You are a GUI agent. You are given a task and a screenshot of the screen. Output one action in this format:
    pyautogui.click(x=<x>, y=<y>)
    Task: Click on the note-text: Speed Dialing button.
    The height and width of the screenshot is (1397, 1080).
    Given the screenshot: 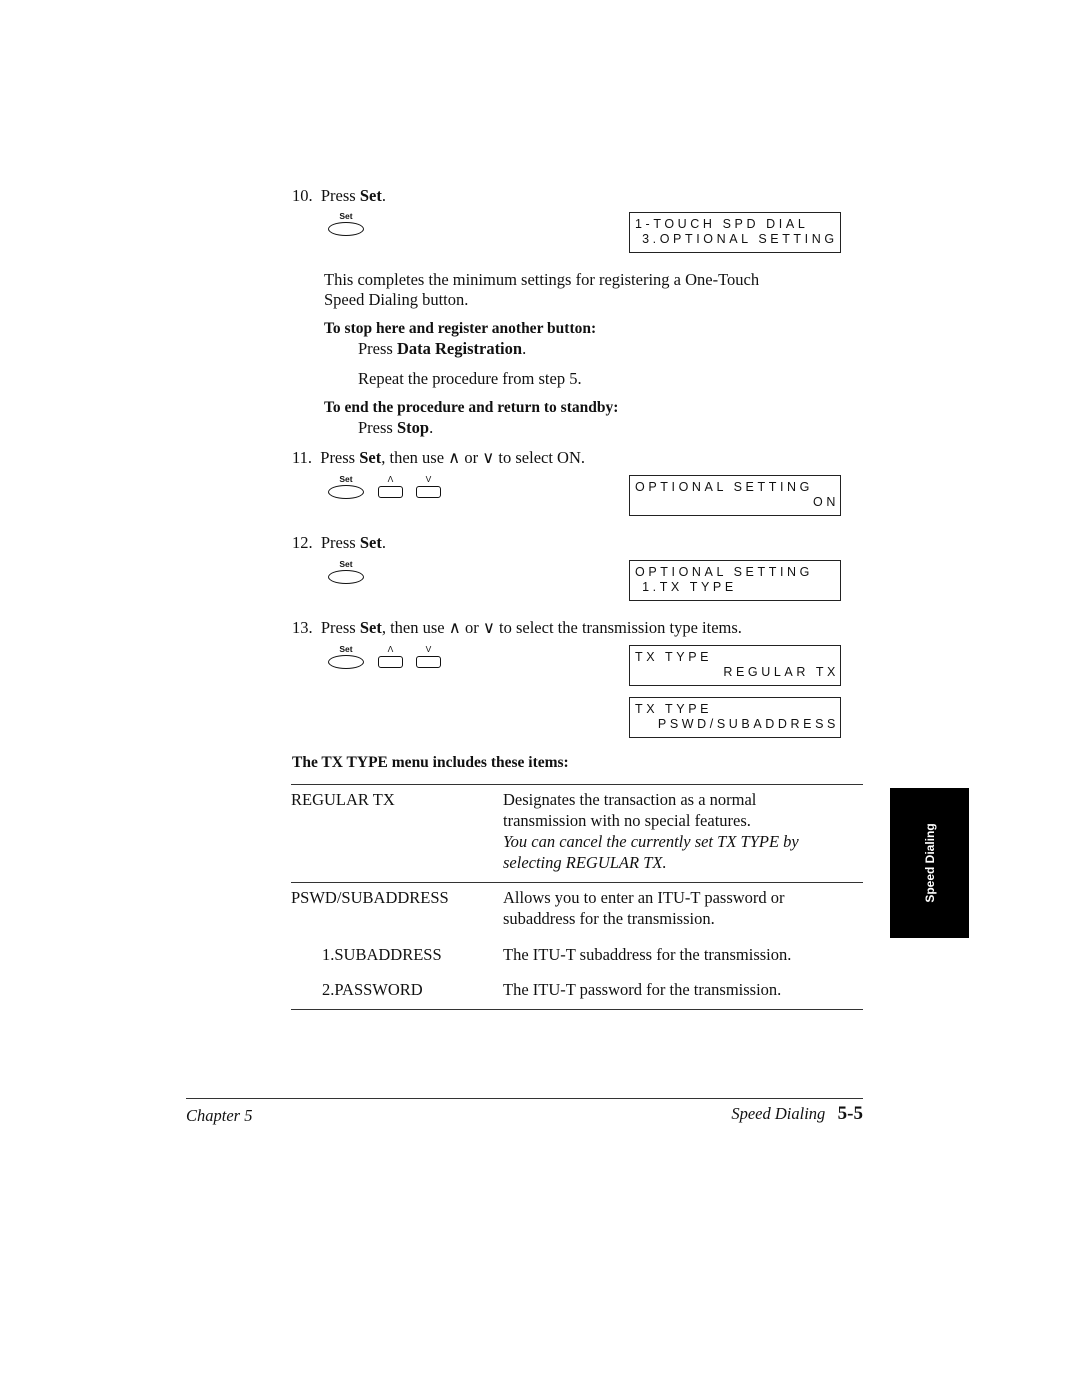 What is the action you would take?
    pyautogui.click(x=396, y=299)
    